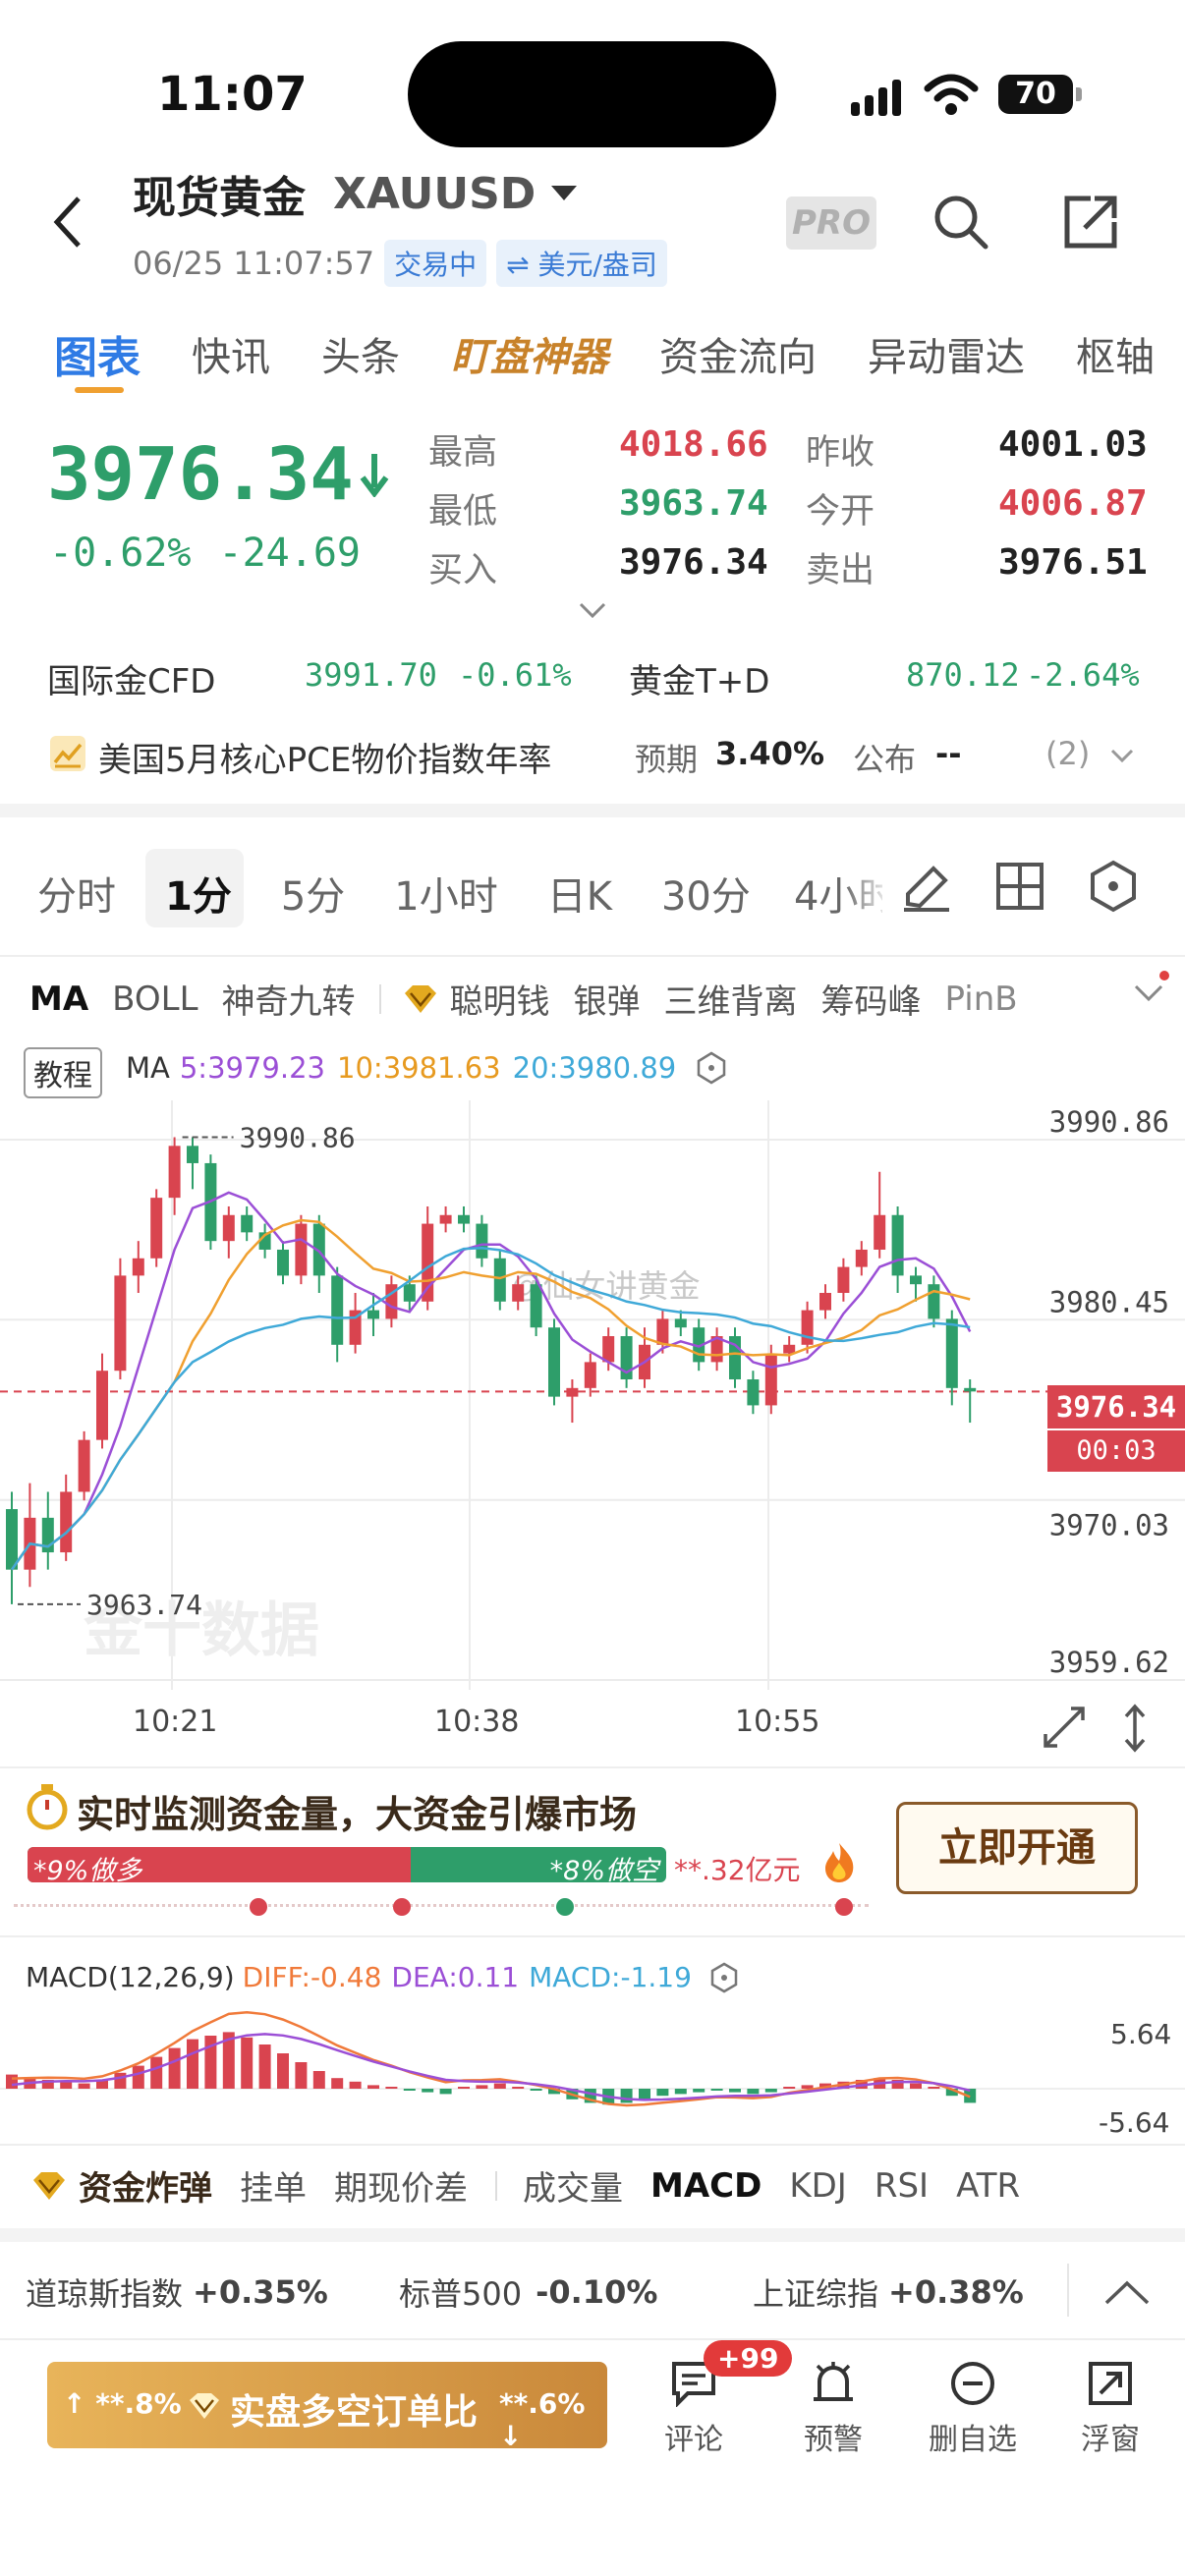 This screenshot has width=1185, height=2576. I want to click on vertical-arrows-icon, so click(1135, 1728).